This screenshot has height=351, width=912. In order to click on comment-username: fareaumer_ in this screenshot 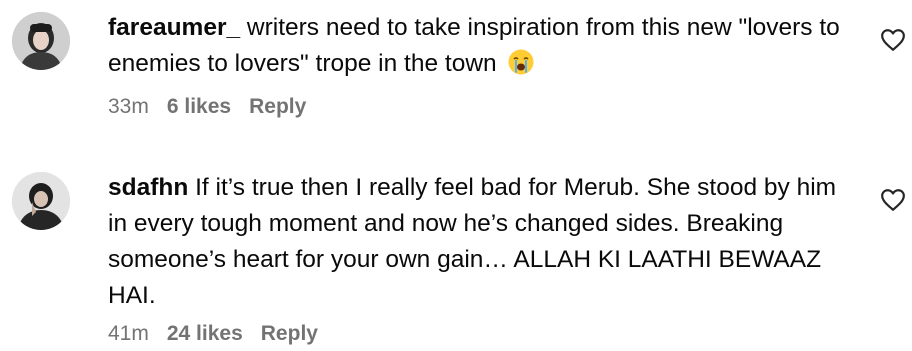, I will do `click(174, 27)`.